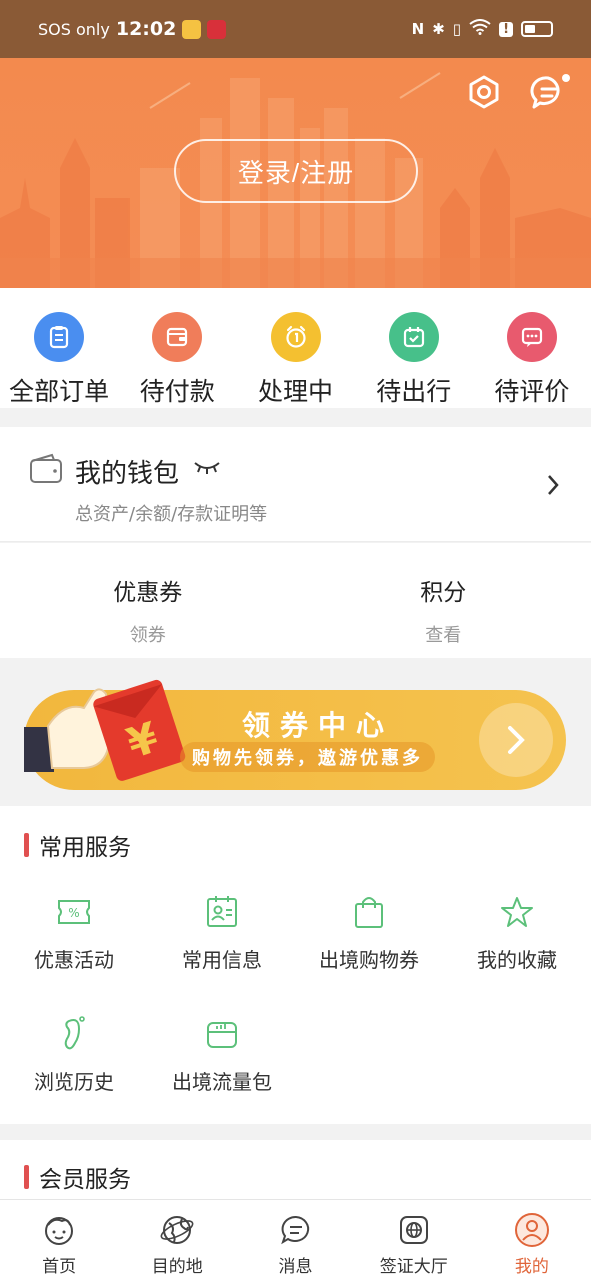 This screenshot has height=1280, width=591. I want to click on section-title-text: 会员服务, so click(85, 1180).